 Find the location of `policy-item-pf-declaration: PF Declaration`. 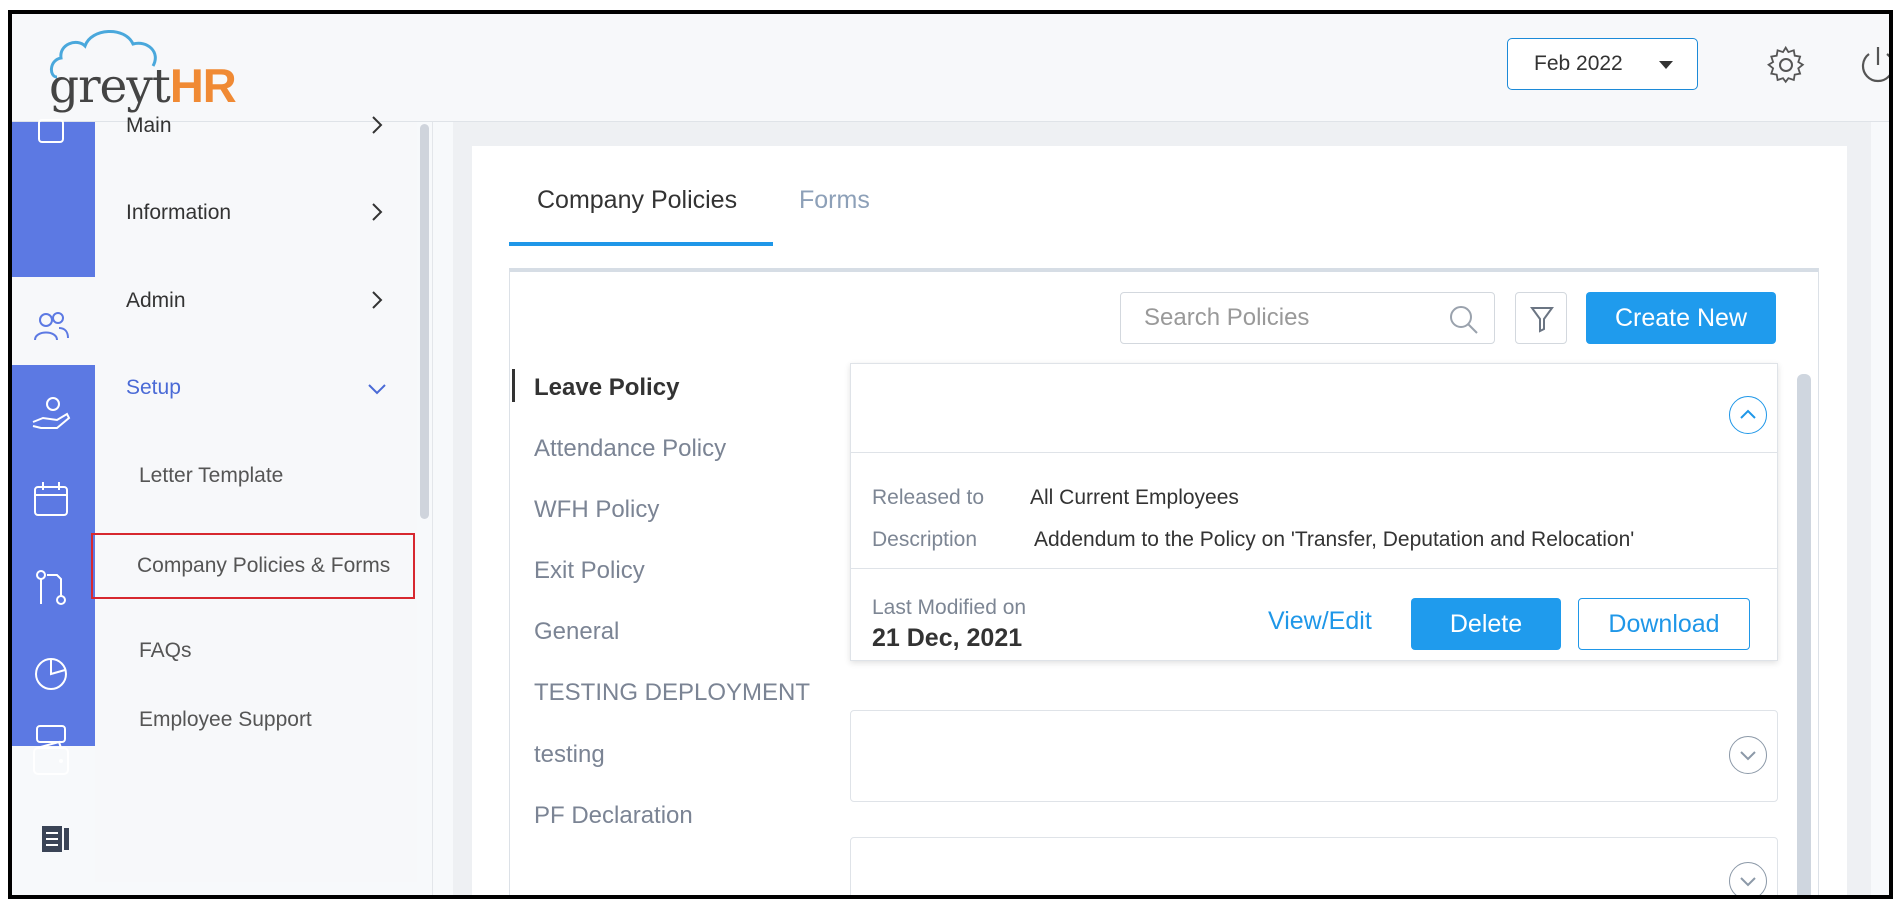

policy-item-pf-declaration: PF Declaration is located at coordinates (613, 816).